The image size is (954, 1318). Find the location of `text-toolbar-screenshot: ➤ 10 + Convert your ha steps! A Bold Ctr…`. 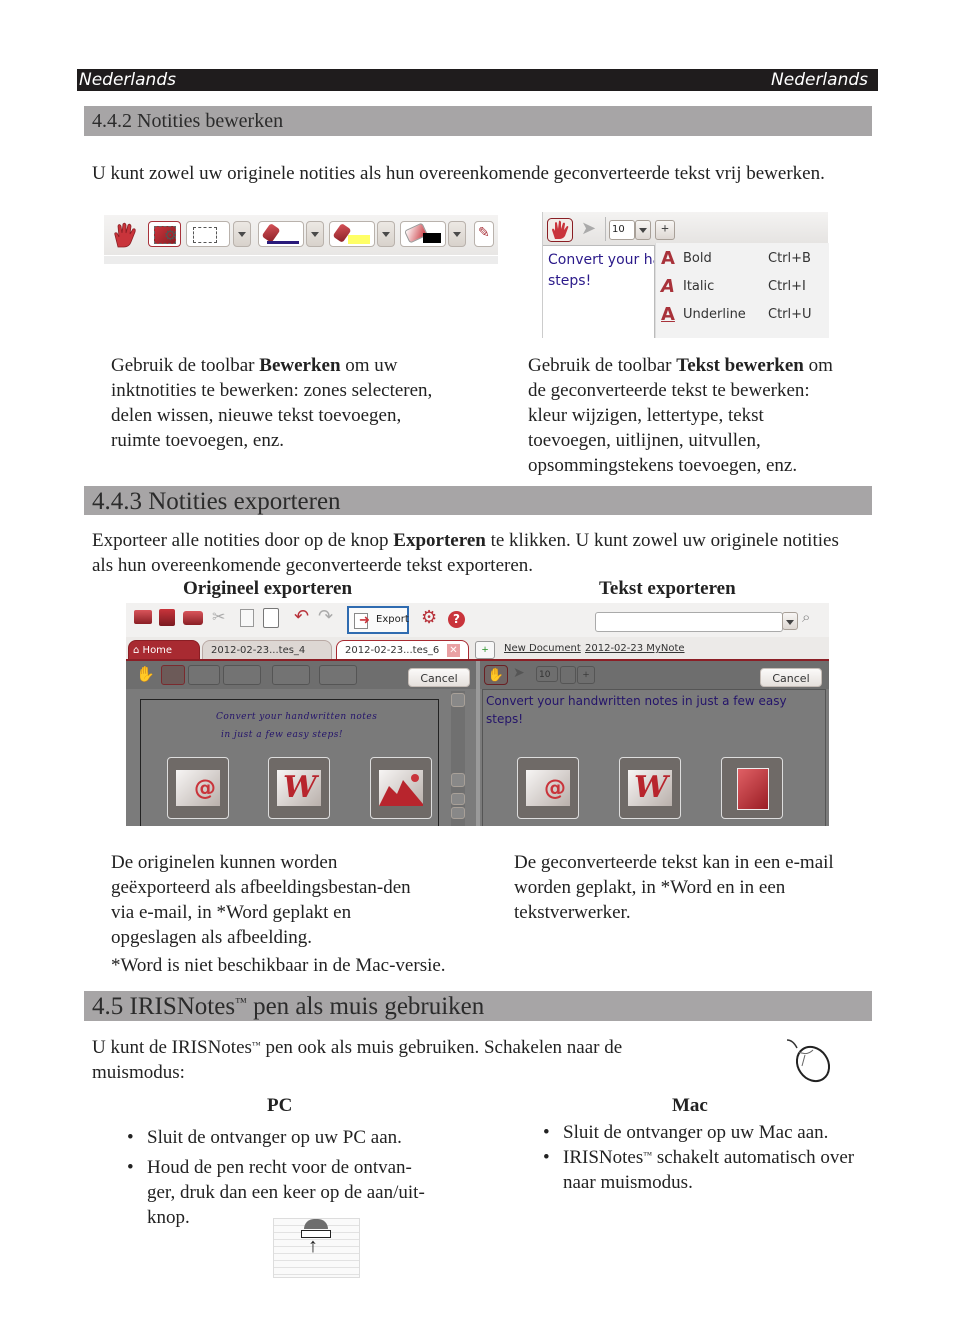

text-toolbar-screenshot: ➤ 10 + Convert your ha steps! A Bold Ctr… is located at coordinates (685, 275).